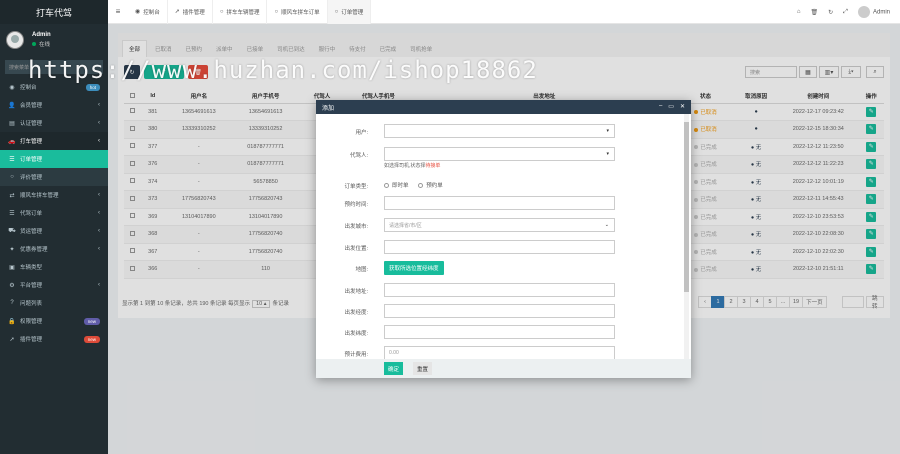 The image size is (900, 454). What do you see at coordinates (193, 12) in the screenshot?
I see `nav-tab-label: 插件管理` at bounding box center [193, 12].